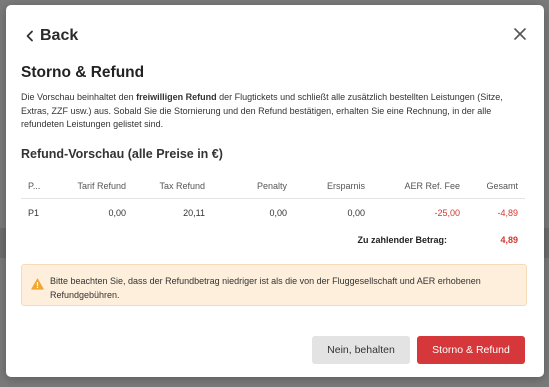 The image size is (549, 387). What do you see at coordinates (34, 212) in the screenshot?
I see `cell-passenger: P1` at bounding box center [34, 212].